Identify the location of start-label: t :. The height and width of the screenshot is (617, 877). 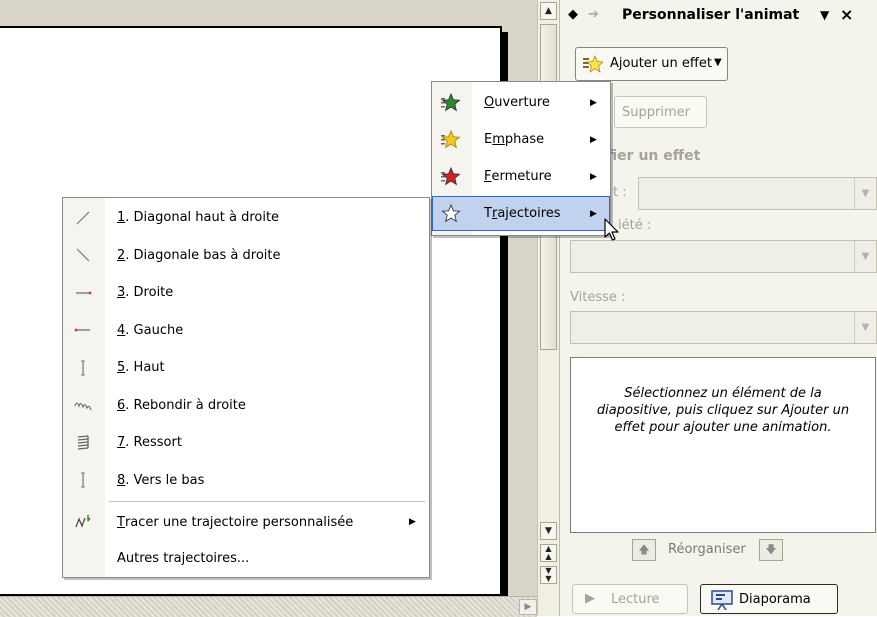
(620, 192).